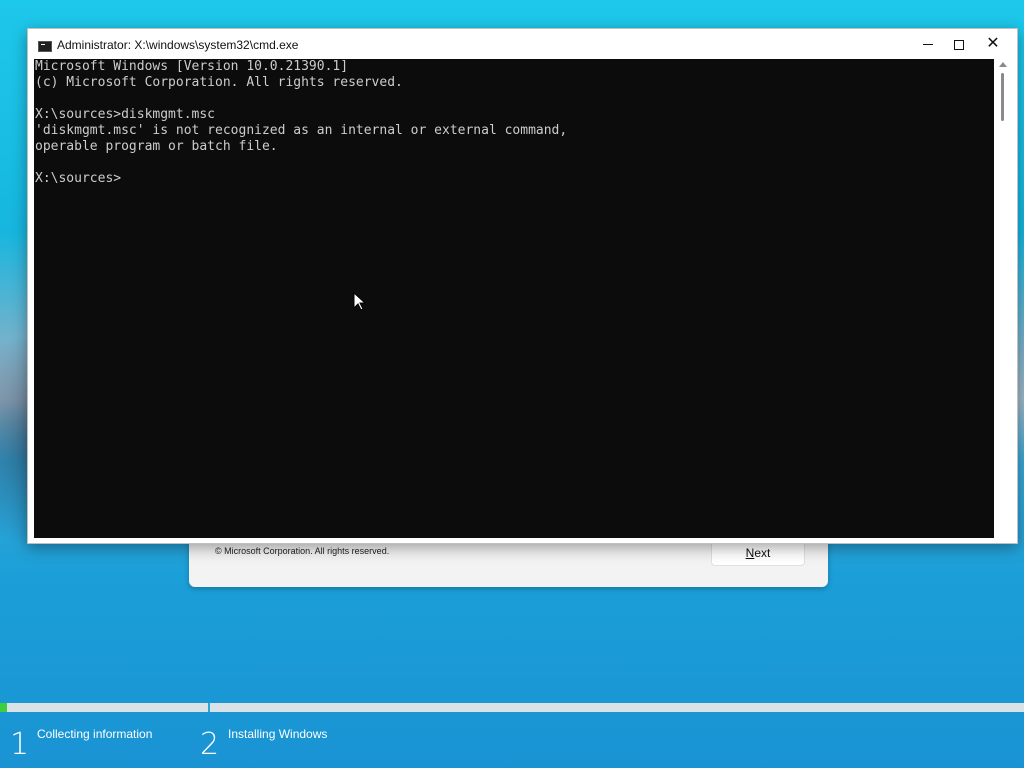  I want to click on step-number: 1, so click(20, 744).